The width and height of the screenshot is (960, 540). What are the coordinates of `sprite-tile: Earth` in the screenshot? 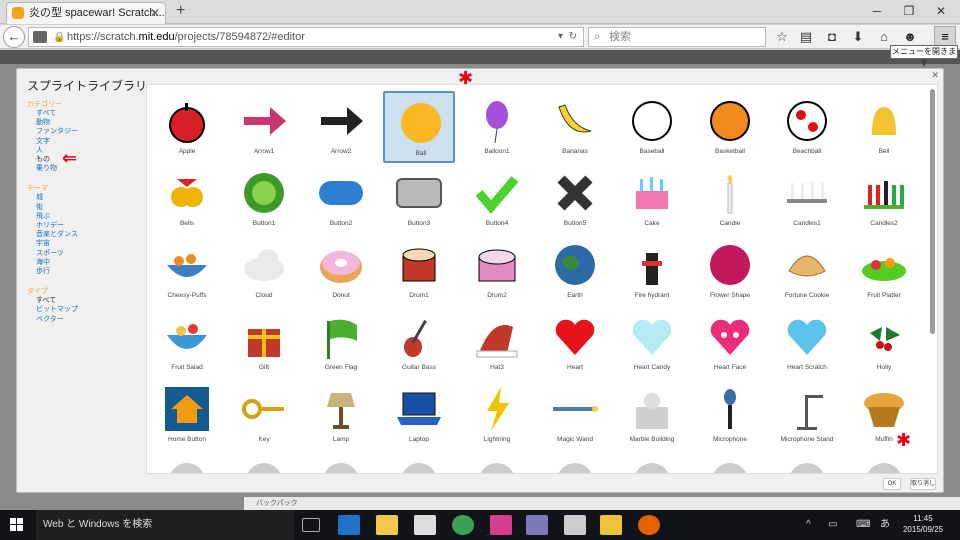 It's located at (575, 271).